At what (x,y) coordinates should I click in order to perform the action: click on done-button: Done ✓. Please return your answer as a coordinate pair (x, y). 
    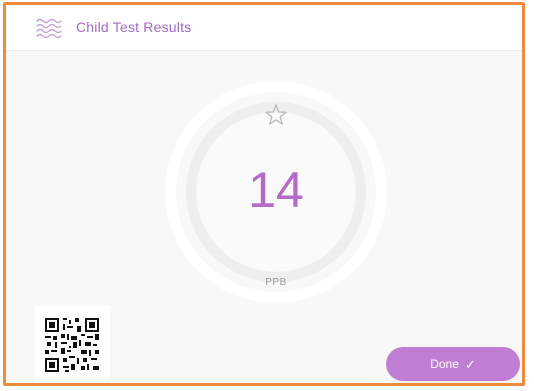
    Looking at the image, I should click on (453, 364).